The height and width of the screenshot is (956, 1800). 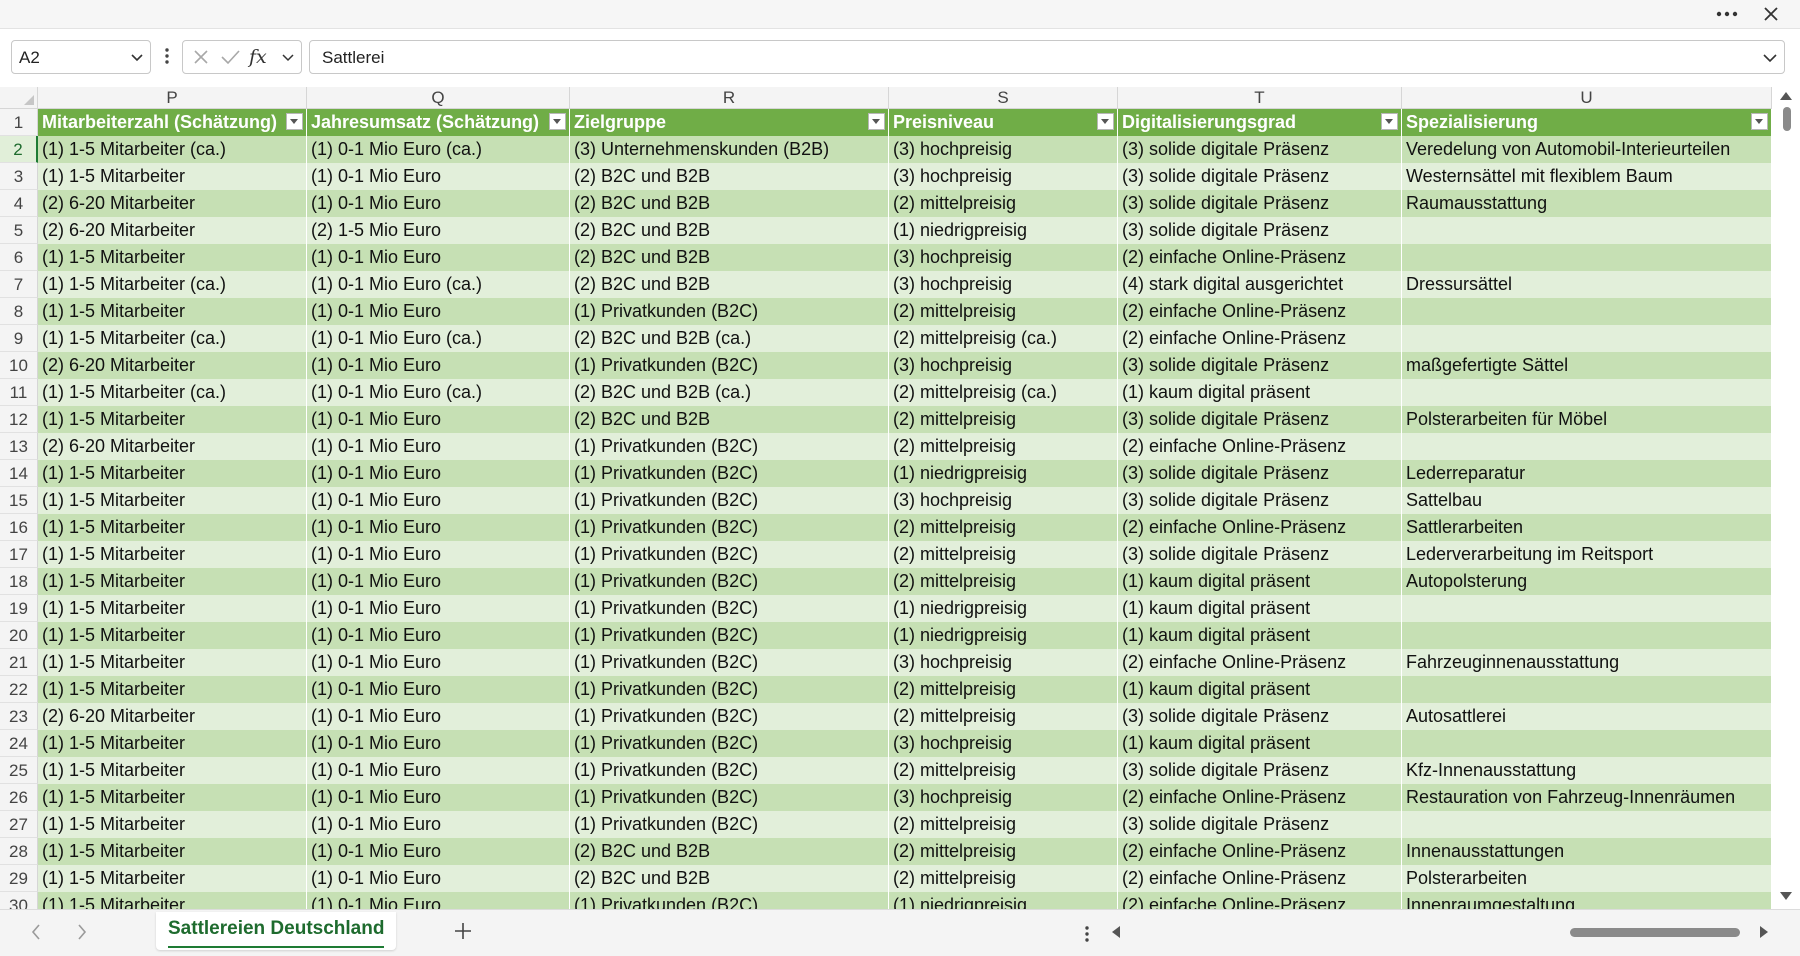 What do you see at coordinates (82, 934) in the screenshot?
I see `next-sheet-icon` at bounding box center [82, 934].